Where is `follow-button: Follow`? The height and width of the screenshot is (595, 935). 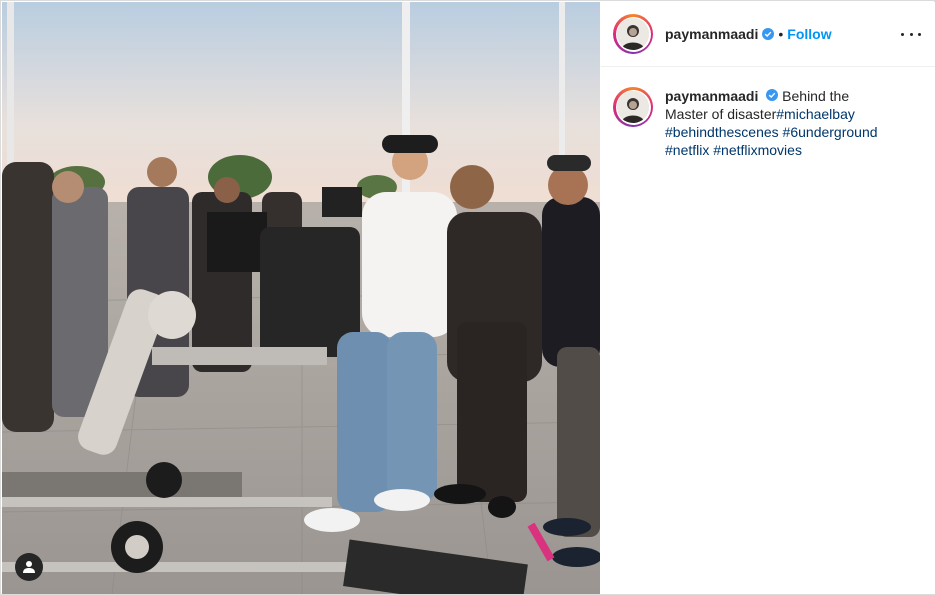
follow-button: Follow is located at coordinates (809, 34).